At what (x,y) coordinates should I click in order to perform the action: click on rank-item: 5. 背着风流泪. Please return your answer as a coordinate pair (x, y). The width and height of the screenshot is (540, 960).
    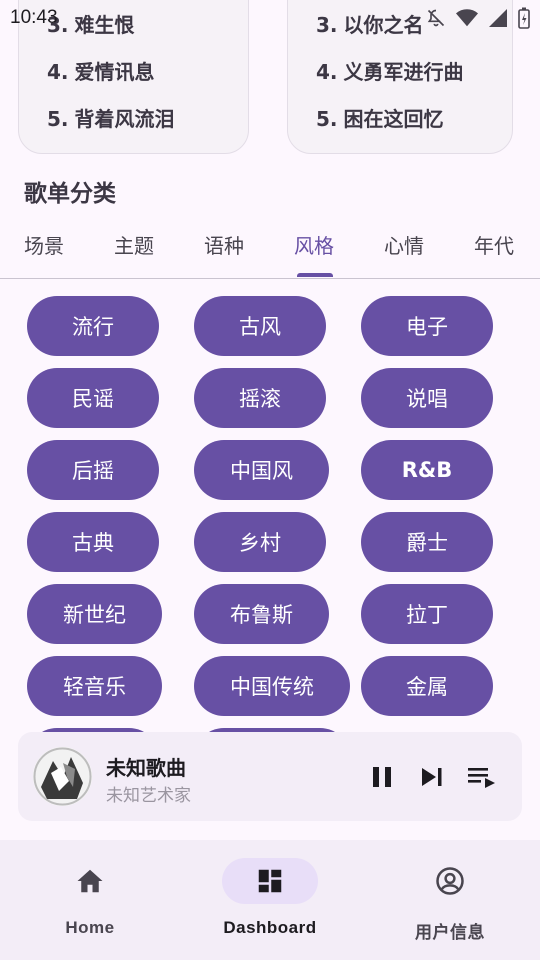
    Looking at the image, I should click on (111, 117).